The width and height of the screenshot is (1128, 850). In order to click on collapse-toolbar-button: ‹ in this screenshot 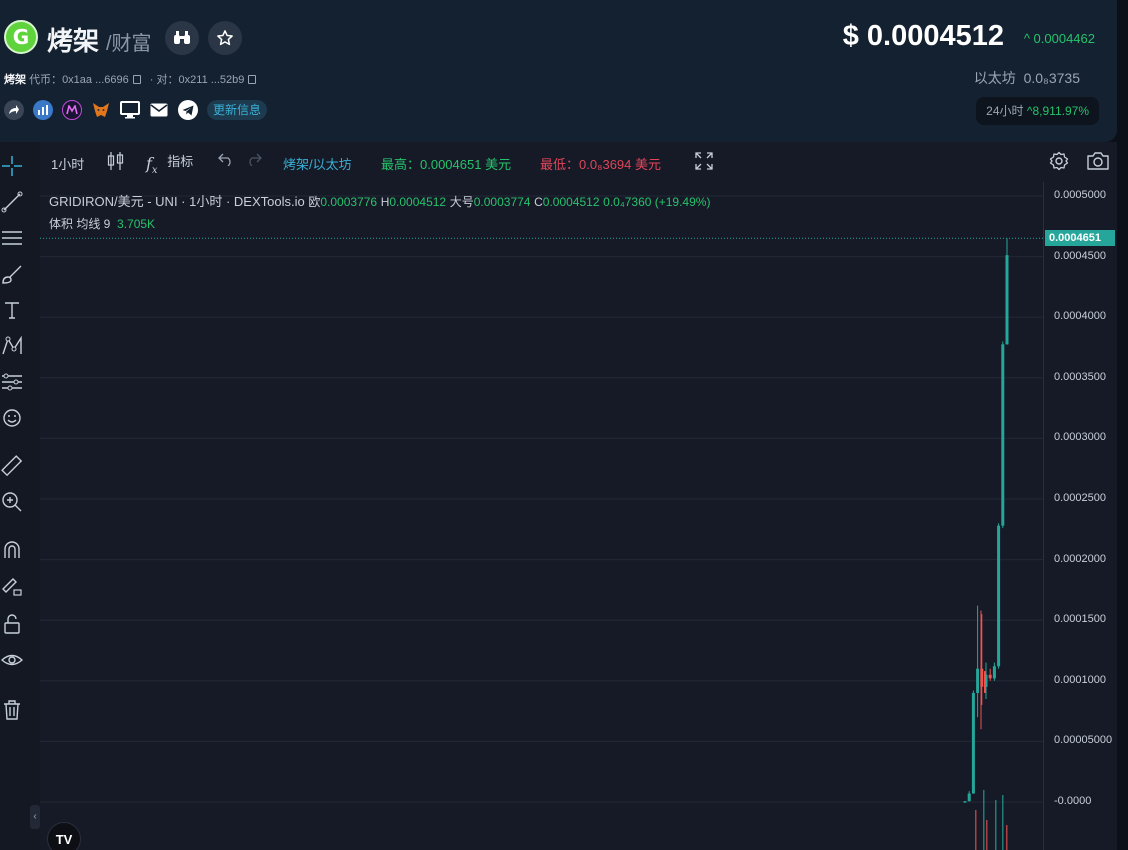, I will do `click(35, 817)`.